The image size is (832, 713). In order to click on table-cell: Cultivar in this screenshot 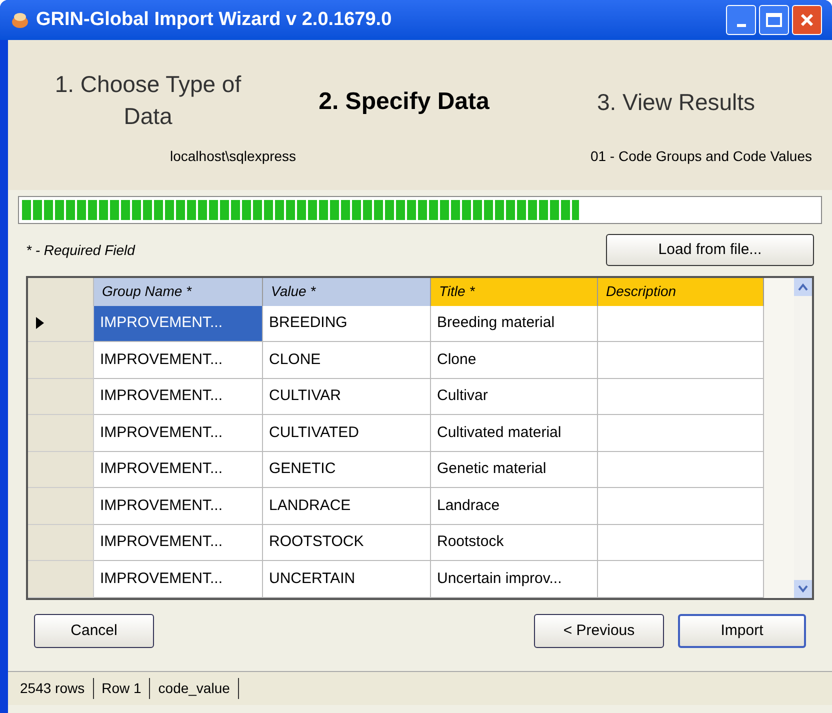, I will do `click(514, 397)`.